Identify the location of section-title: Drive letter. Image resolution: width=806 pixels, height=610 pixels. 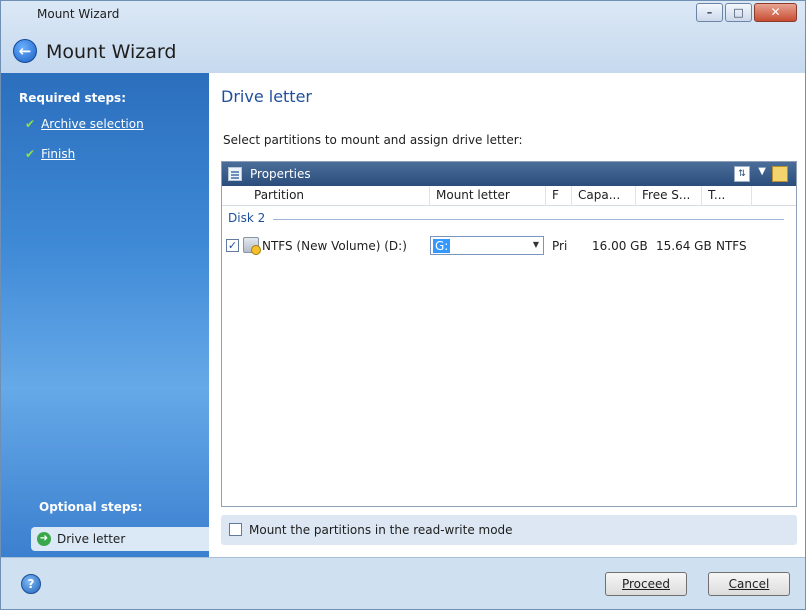
(266, 96).